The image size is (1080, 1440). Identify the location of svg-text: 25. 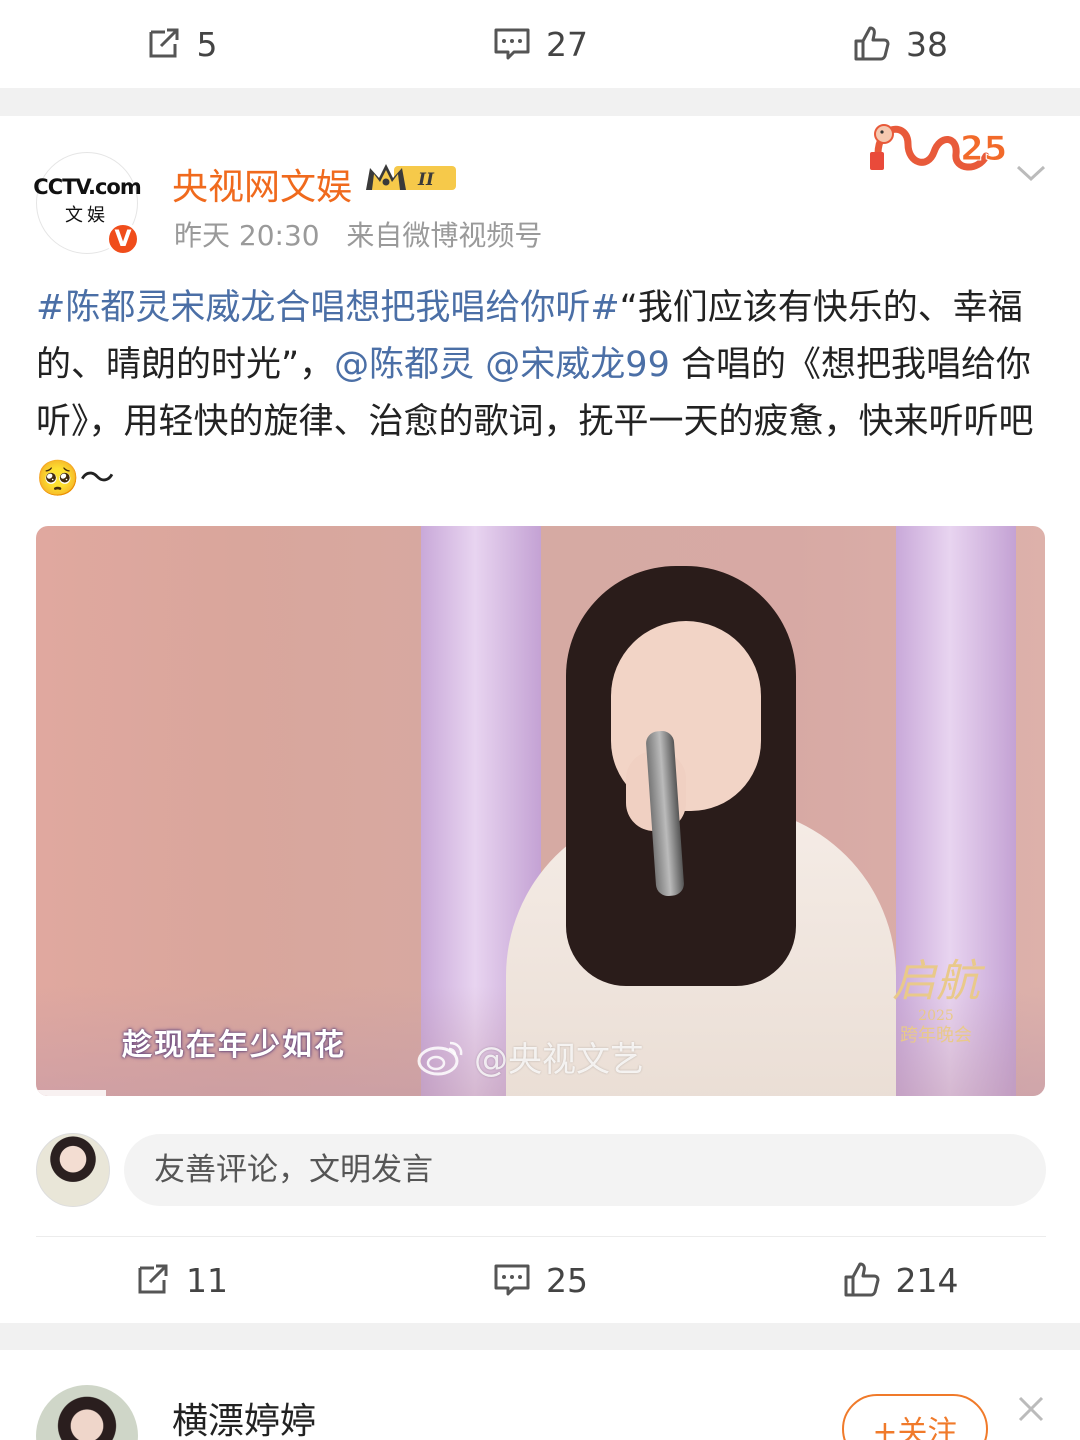
(983, 149).